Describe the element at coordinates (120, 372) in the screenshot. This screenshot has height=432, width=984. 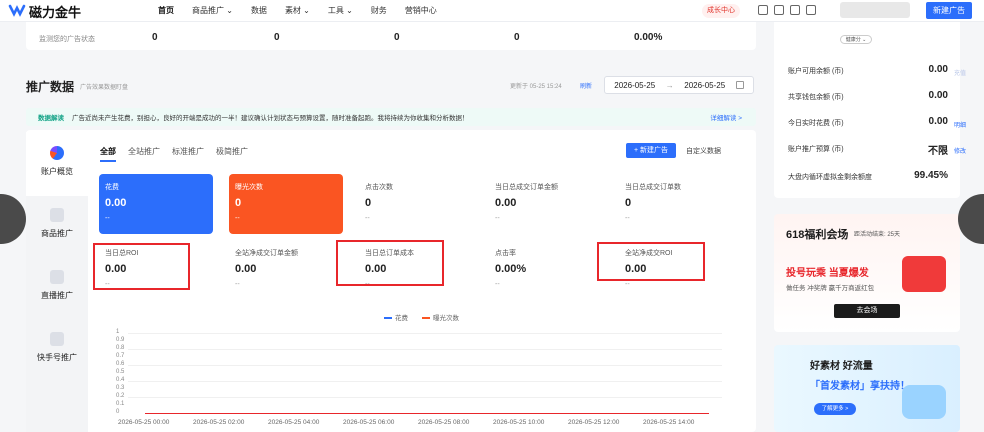
I see `y-tick: 0.5` at that location.